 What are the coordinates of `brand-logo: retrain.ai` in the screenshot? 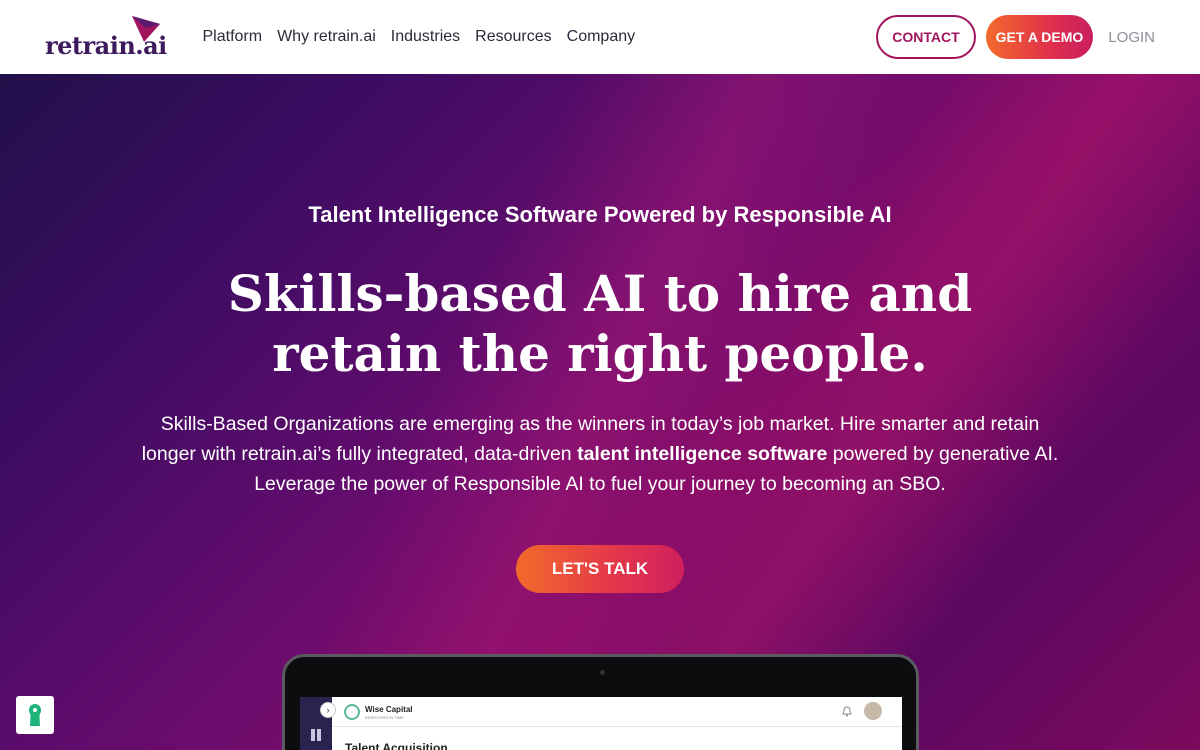 It's located at (107, 37).